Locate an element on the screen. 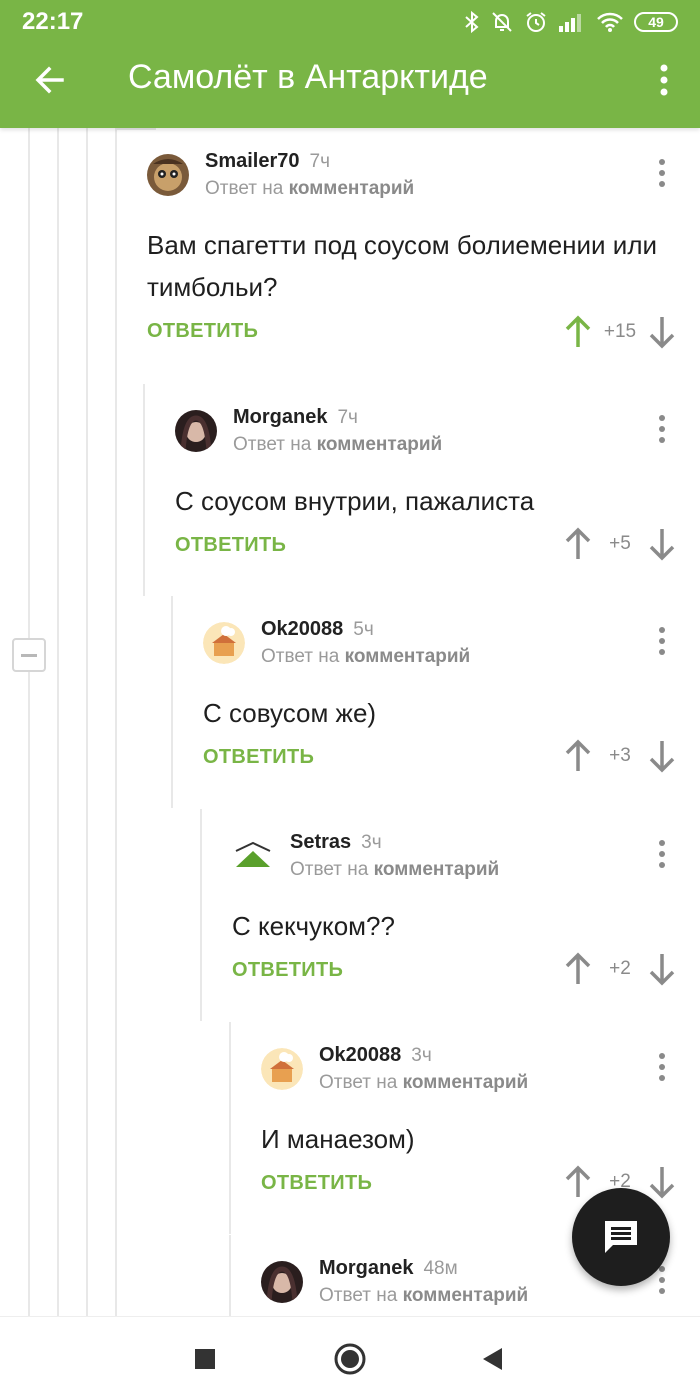 This screenshot has height=1400, width=700. back-nav-button is located at coordinates (492, 1359).